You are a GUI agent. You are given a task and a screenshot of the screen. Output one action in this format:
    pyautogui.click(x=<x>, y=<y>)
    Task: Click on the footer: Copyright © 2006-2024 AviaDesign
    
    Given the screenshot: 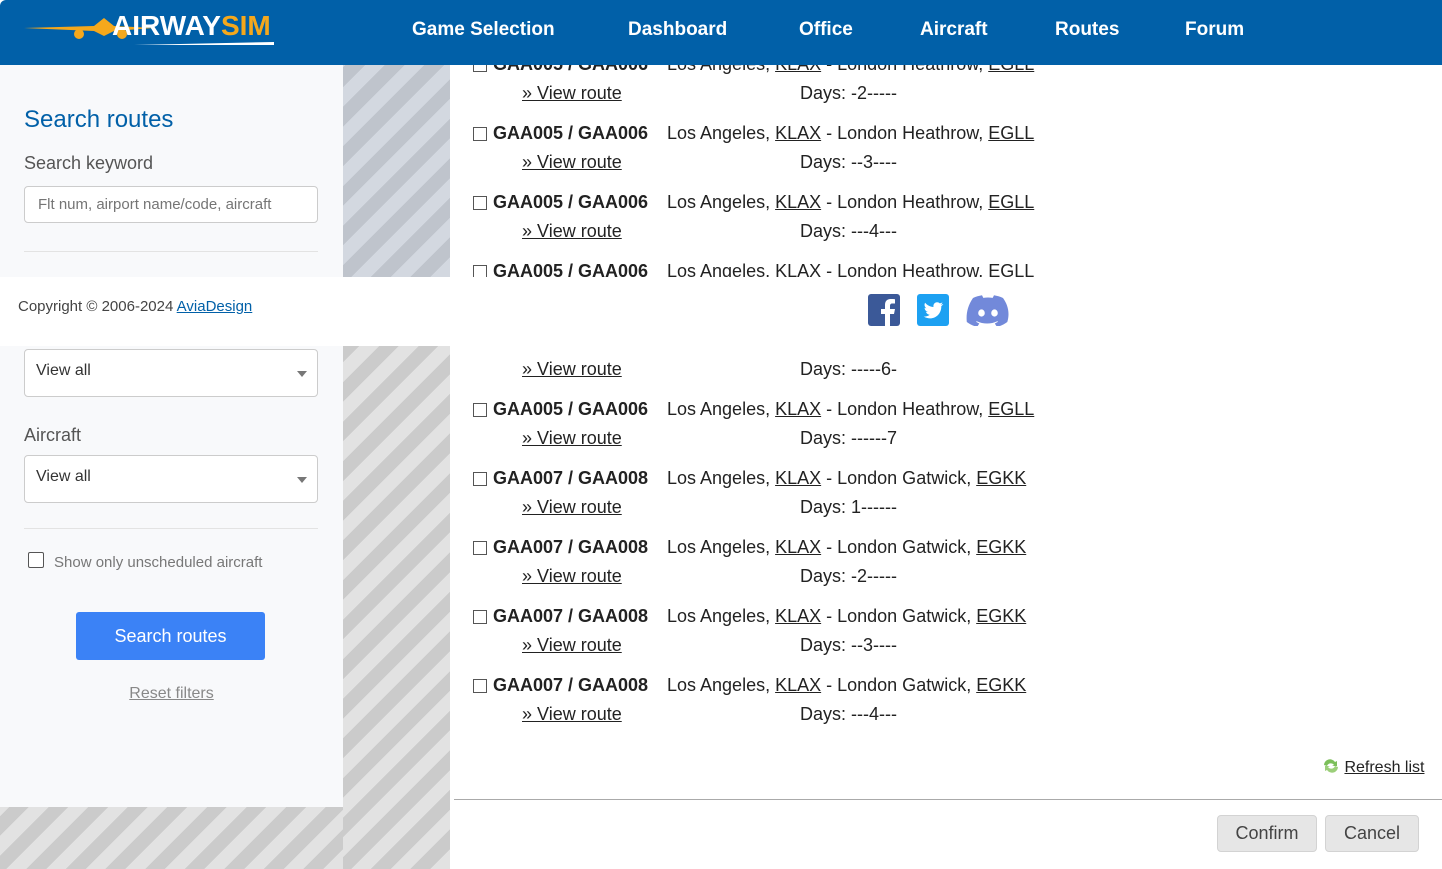 What is the action you would take?
    pyautogui.click(x=721, y=311)
    